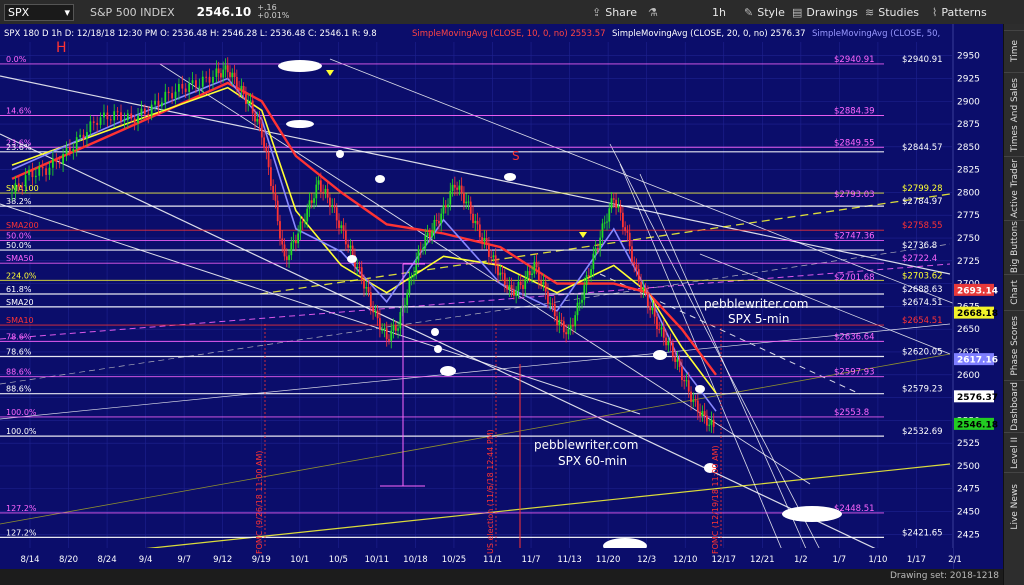  Describe the element at coordinates (614, 12) in the screenshot. I see `share-button: ⇪ Share` at that location.